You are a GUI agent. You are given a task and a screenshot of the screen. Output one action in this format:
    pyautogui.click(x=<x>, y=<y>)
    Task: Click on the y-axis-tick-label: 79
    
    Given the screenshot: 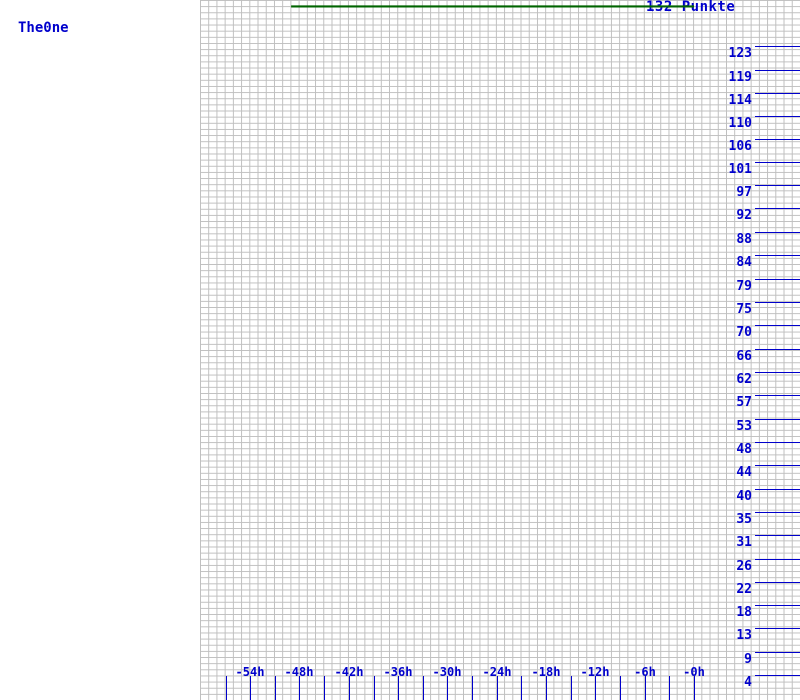 What is the action you would take?
    pyautogui.click(x=744, y=286)
    